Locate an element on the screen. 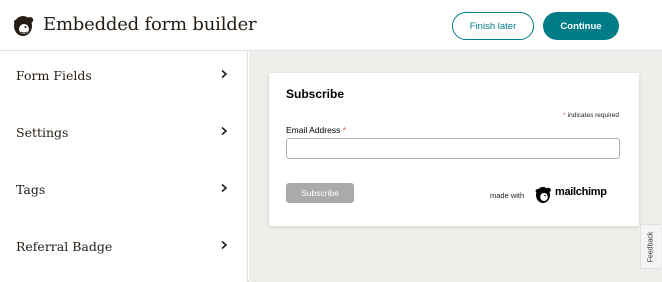 This screenshot has height=282, width=662. email-required-asterisk: * is located at coordinates (344, 130).